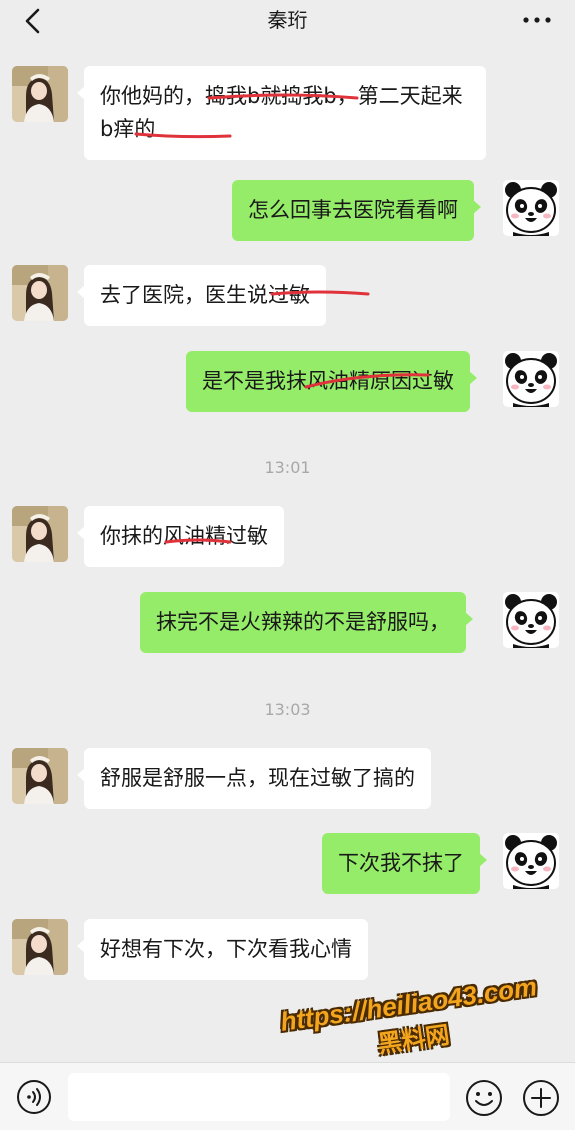 Image resolution: width=575 pixels, height=1130 pixels. Describe the element at coordinates (404, 863) in the screenshot. I see `message-bubble-outgoing: 下次我不抹了` at that location.